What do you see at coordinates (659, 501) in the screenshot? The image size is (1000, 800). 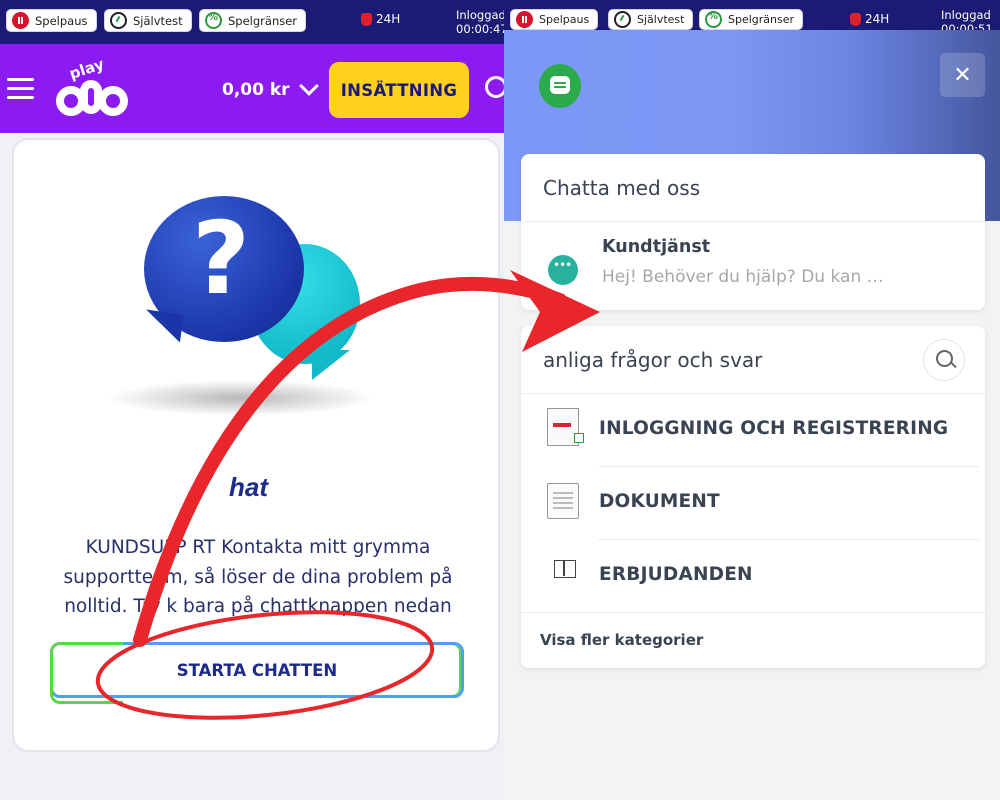 I see `faq-item-label: DOKUMENT` at bounding box center [659, 501].